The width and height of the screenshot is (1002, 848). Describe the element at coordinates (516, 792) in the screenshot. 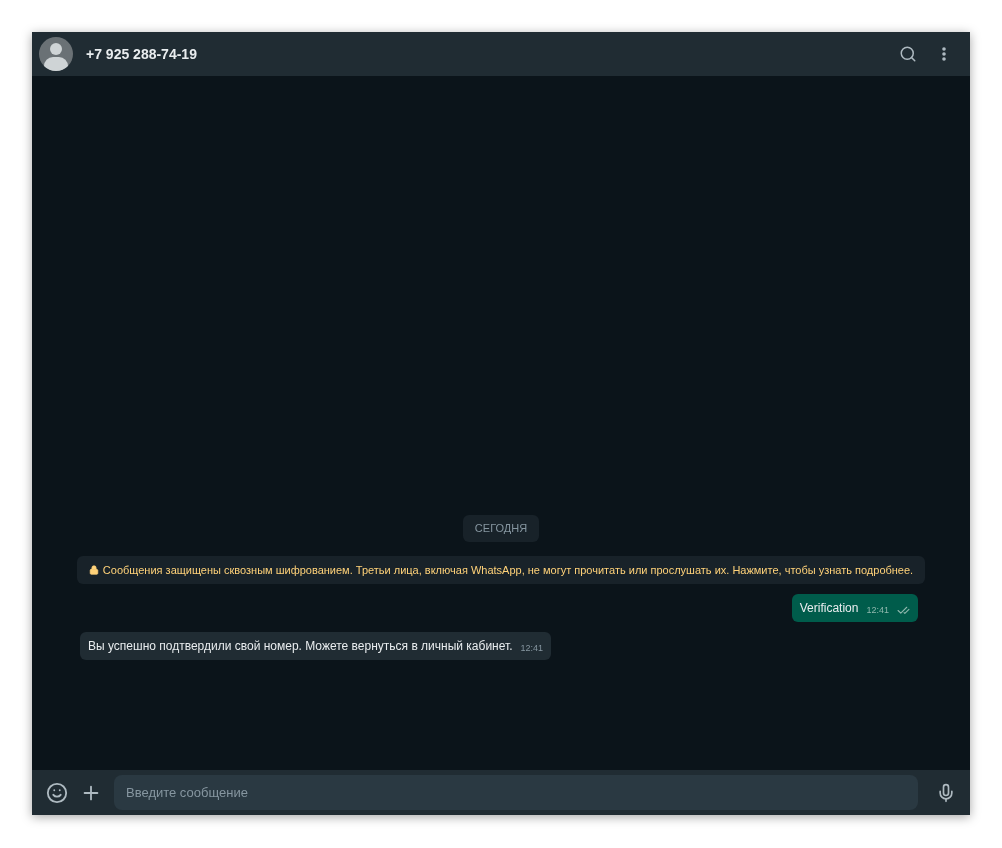

I see `message-input: Введите сообщение` at that location.